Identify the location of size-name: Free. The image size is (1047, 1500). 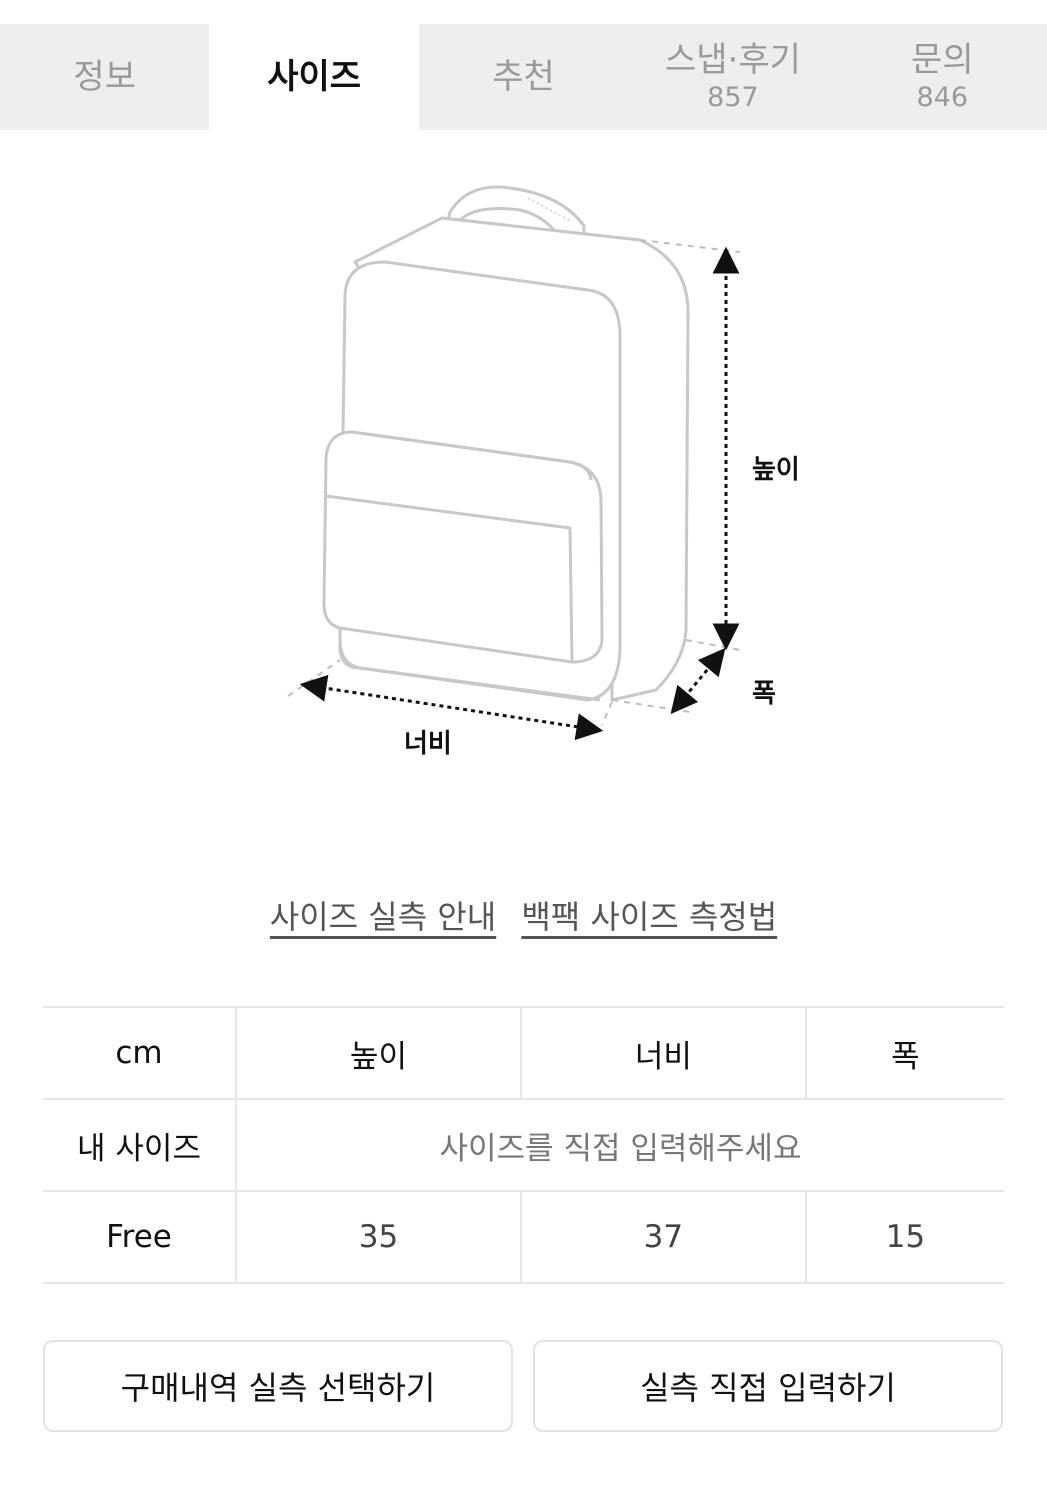
(139, 1237).